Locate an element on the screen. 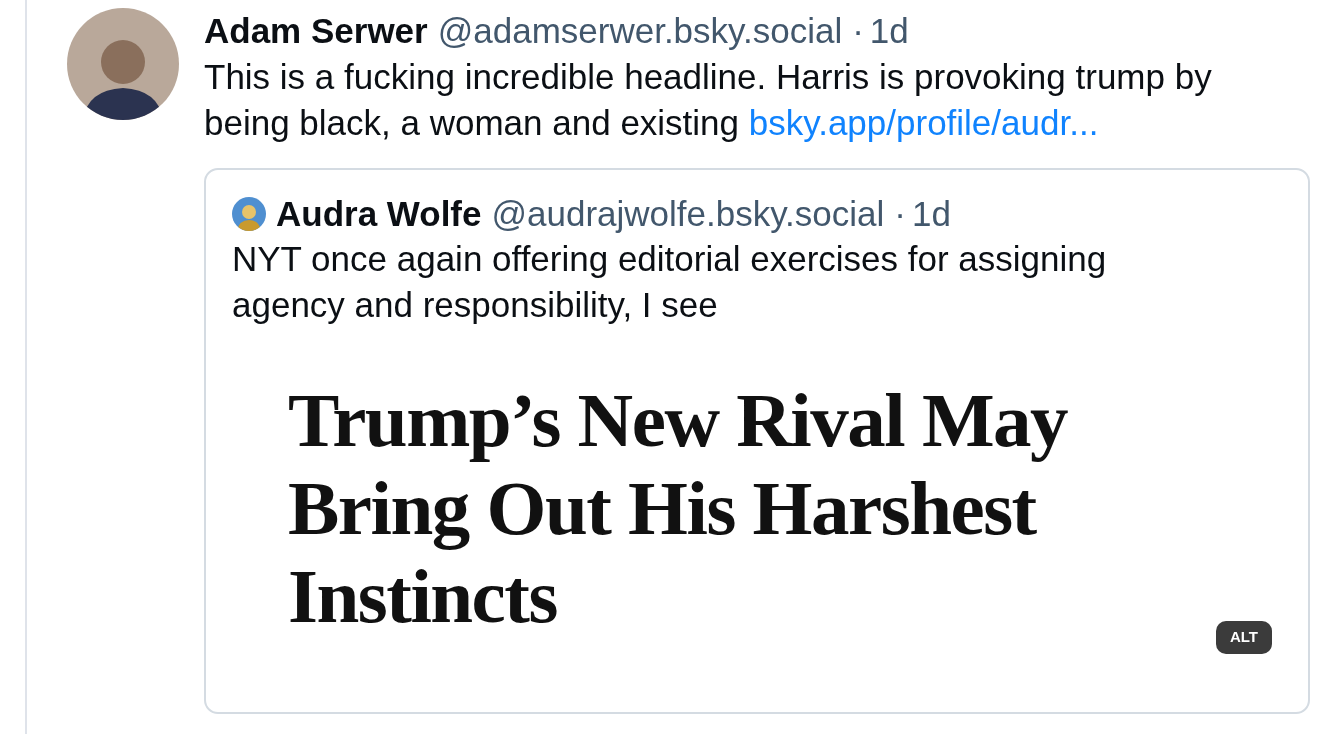 The width and height of the screenshot is (1330, 734). quote-author-name: Audra Wolfe is located at coordinates (379, 214).